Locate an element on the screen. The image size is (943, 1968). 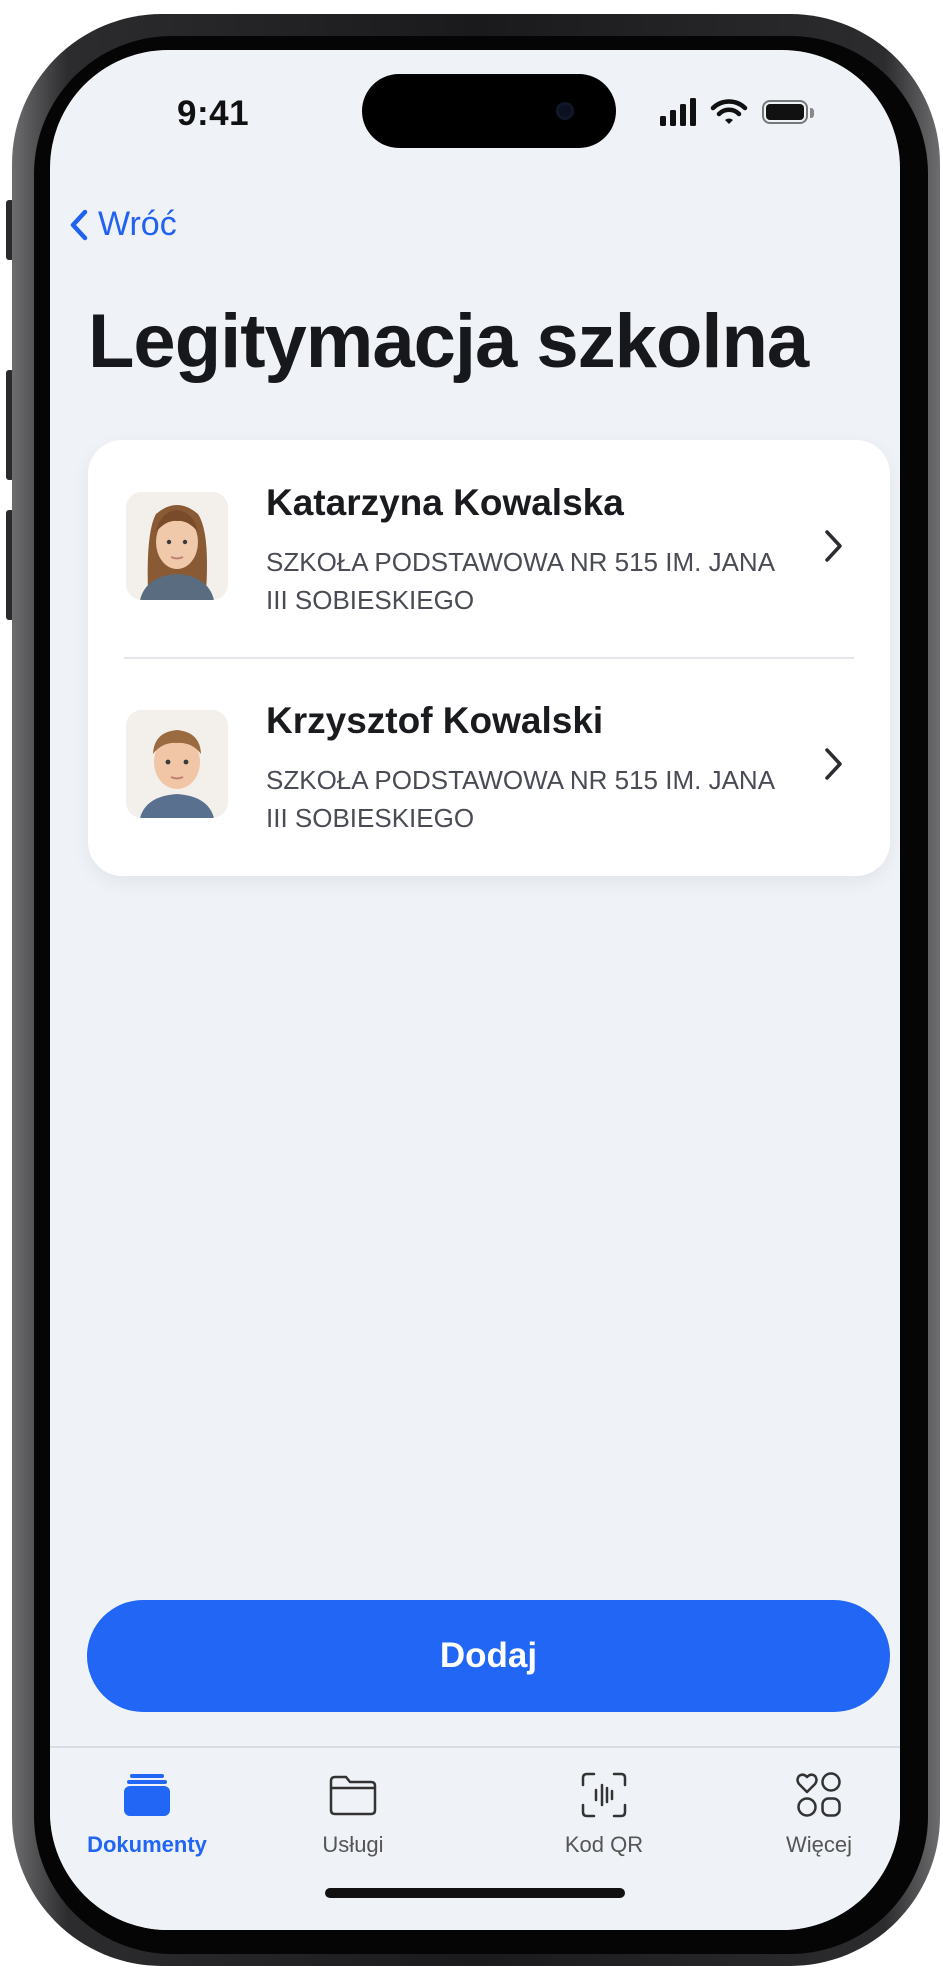
page-title: Legitymacja szkolna is located at coordinates (448, 341).